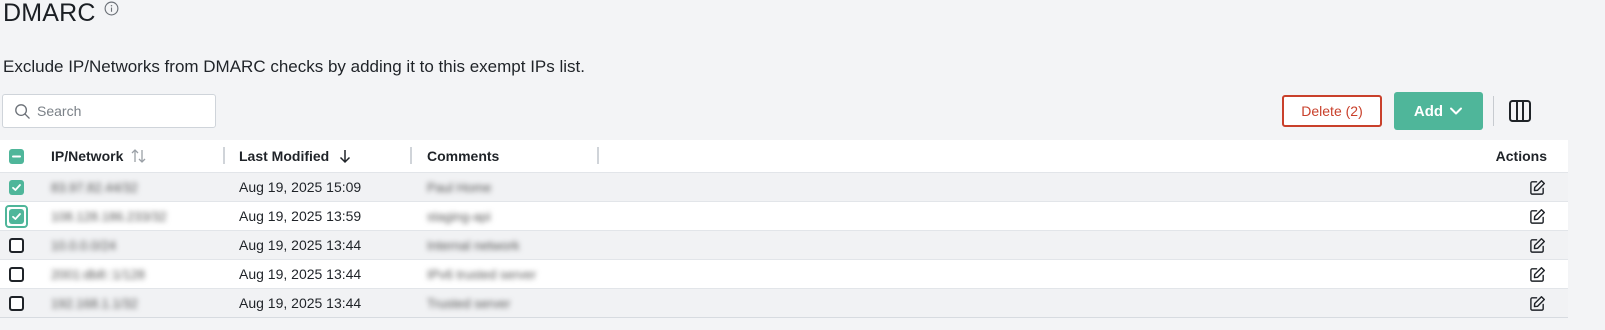 This screenshot has height=330, width=1605. I want to click on header-ip-network: IP/Network, so click(99, 156).